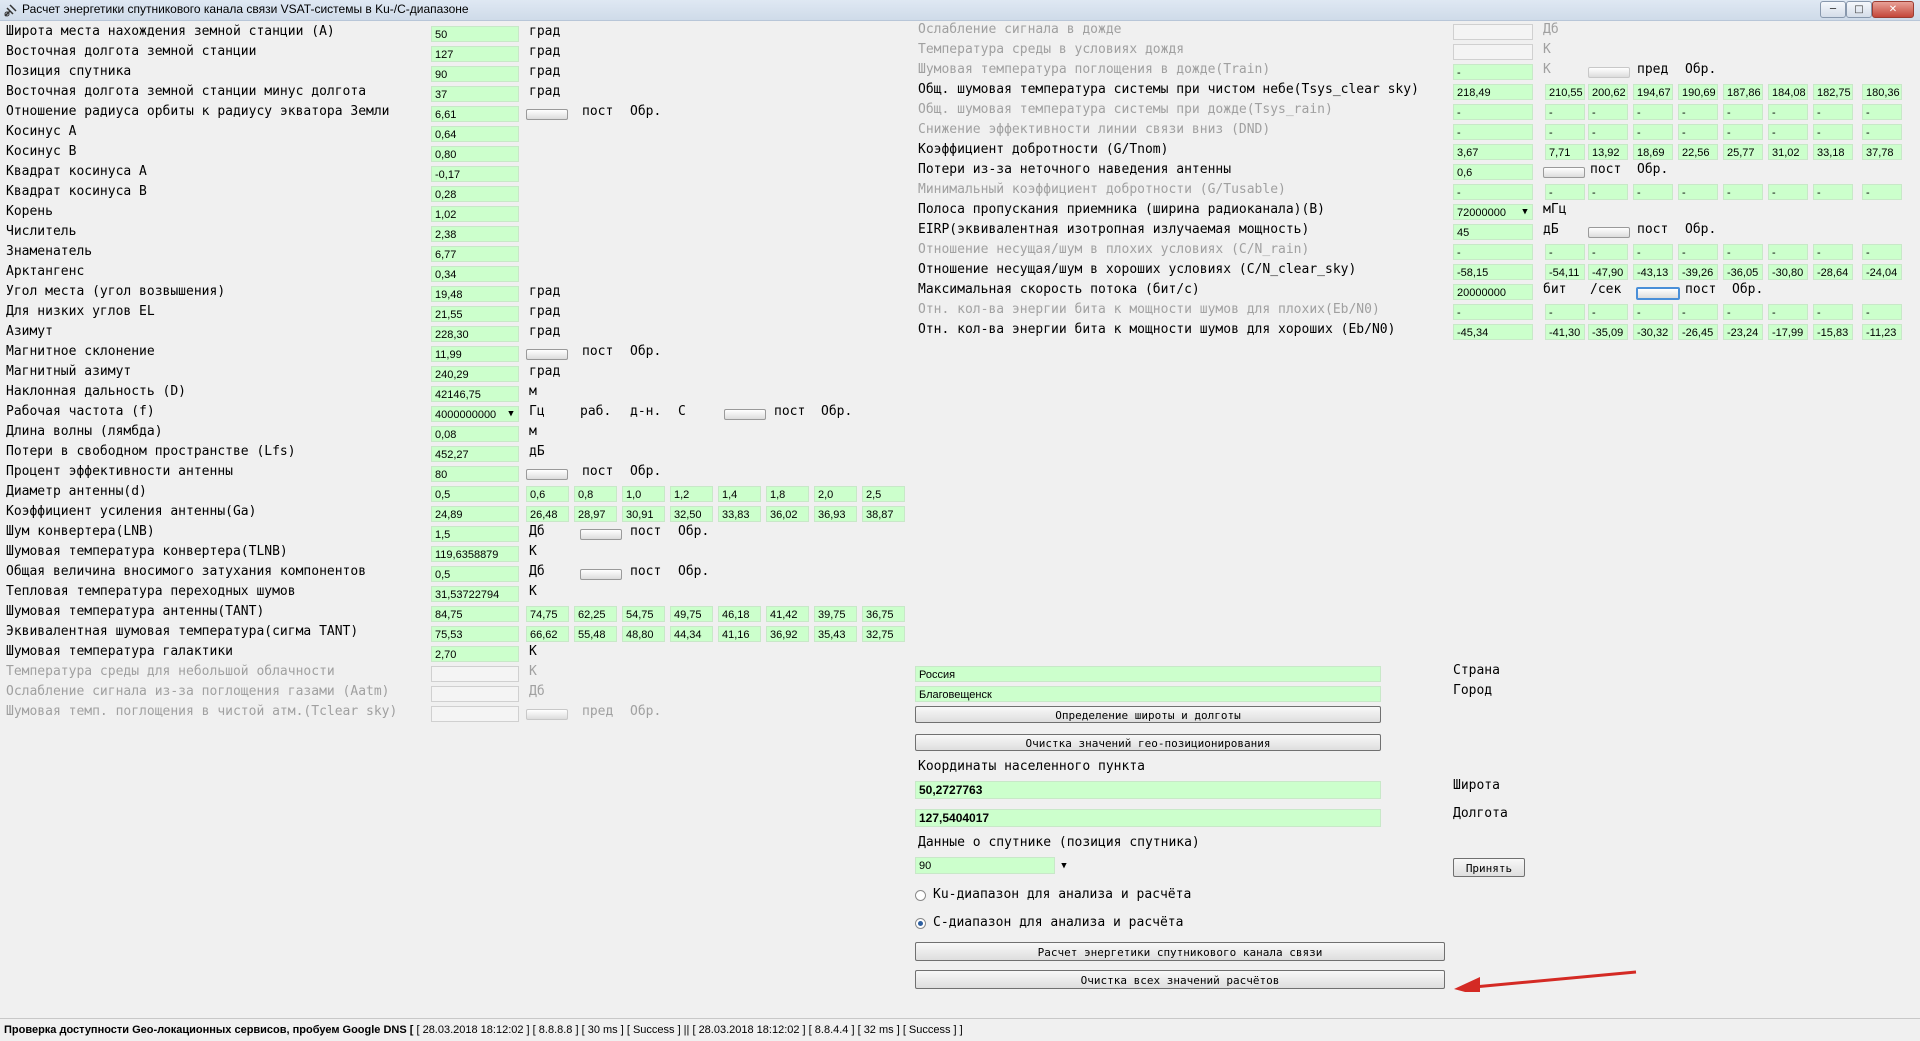  Describe the element at coordinates (475, 614) in the screenshot. I see `param-value-field: 84,75` at that location.